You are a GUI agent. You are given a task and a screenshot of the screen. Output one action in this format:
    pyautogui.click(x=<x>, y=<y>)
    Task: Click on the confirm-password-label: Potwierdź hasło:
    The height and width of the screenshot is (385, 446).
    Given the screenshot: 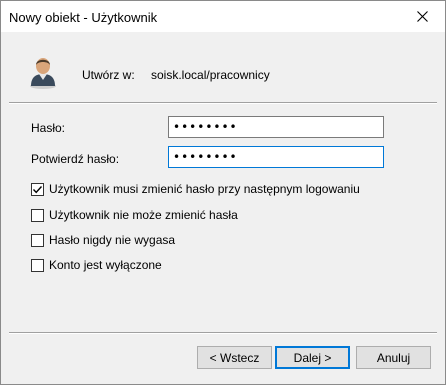 What is the action you would take?
    pyautogui.click(x=75, y=159)
    